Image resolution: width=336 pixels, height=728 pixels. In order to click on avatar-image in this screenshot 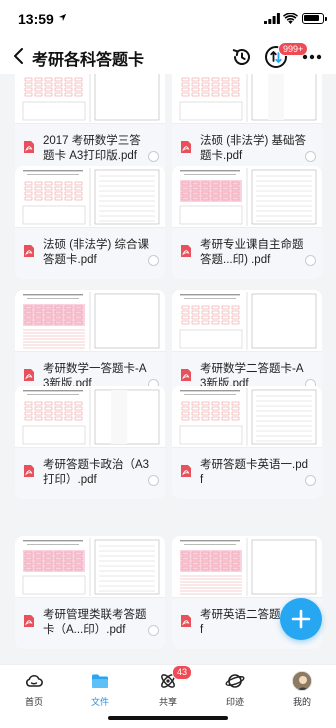, I will do `click(302, 681)`.